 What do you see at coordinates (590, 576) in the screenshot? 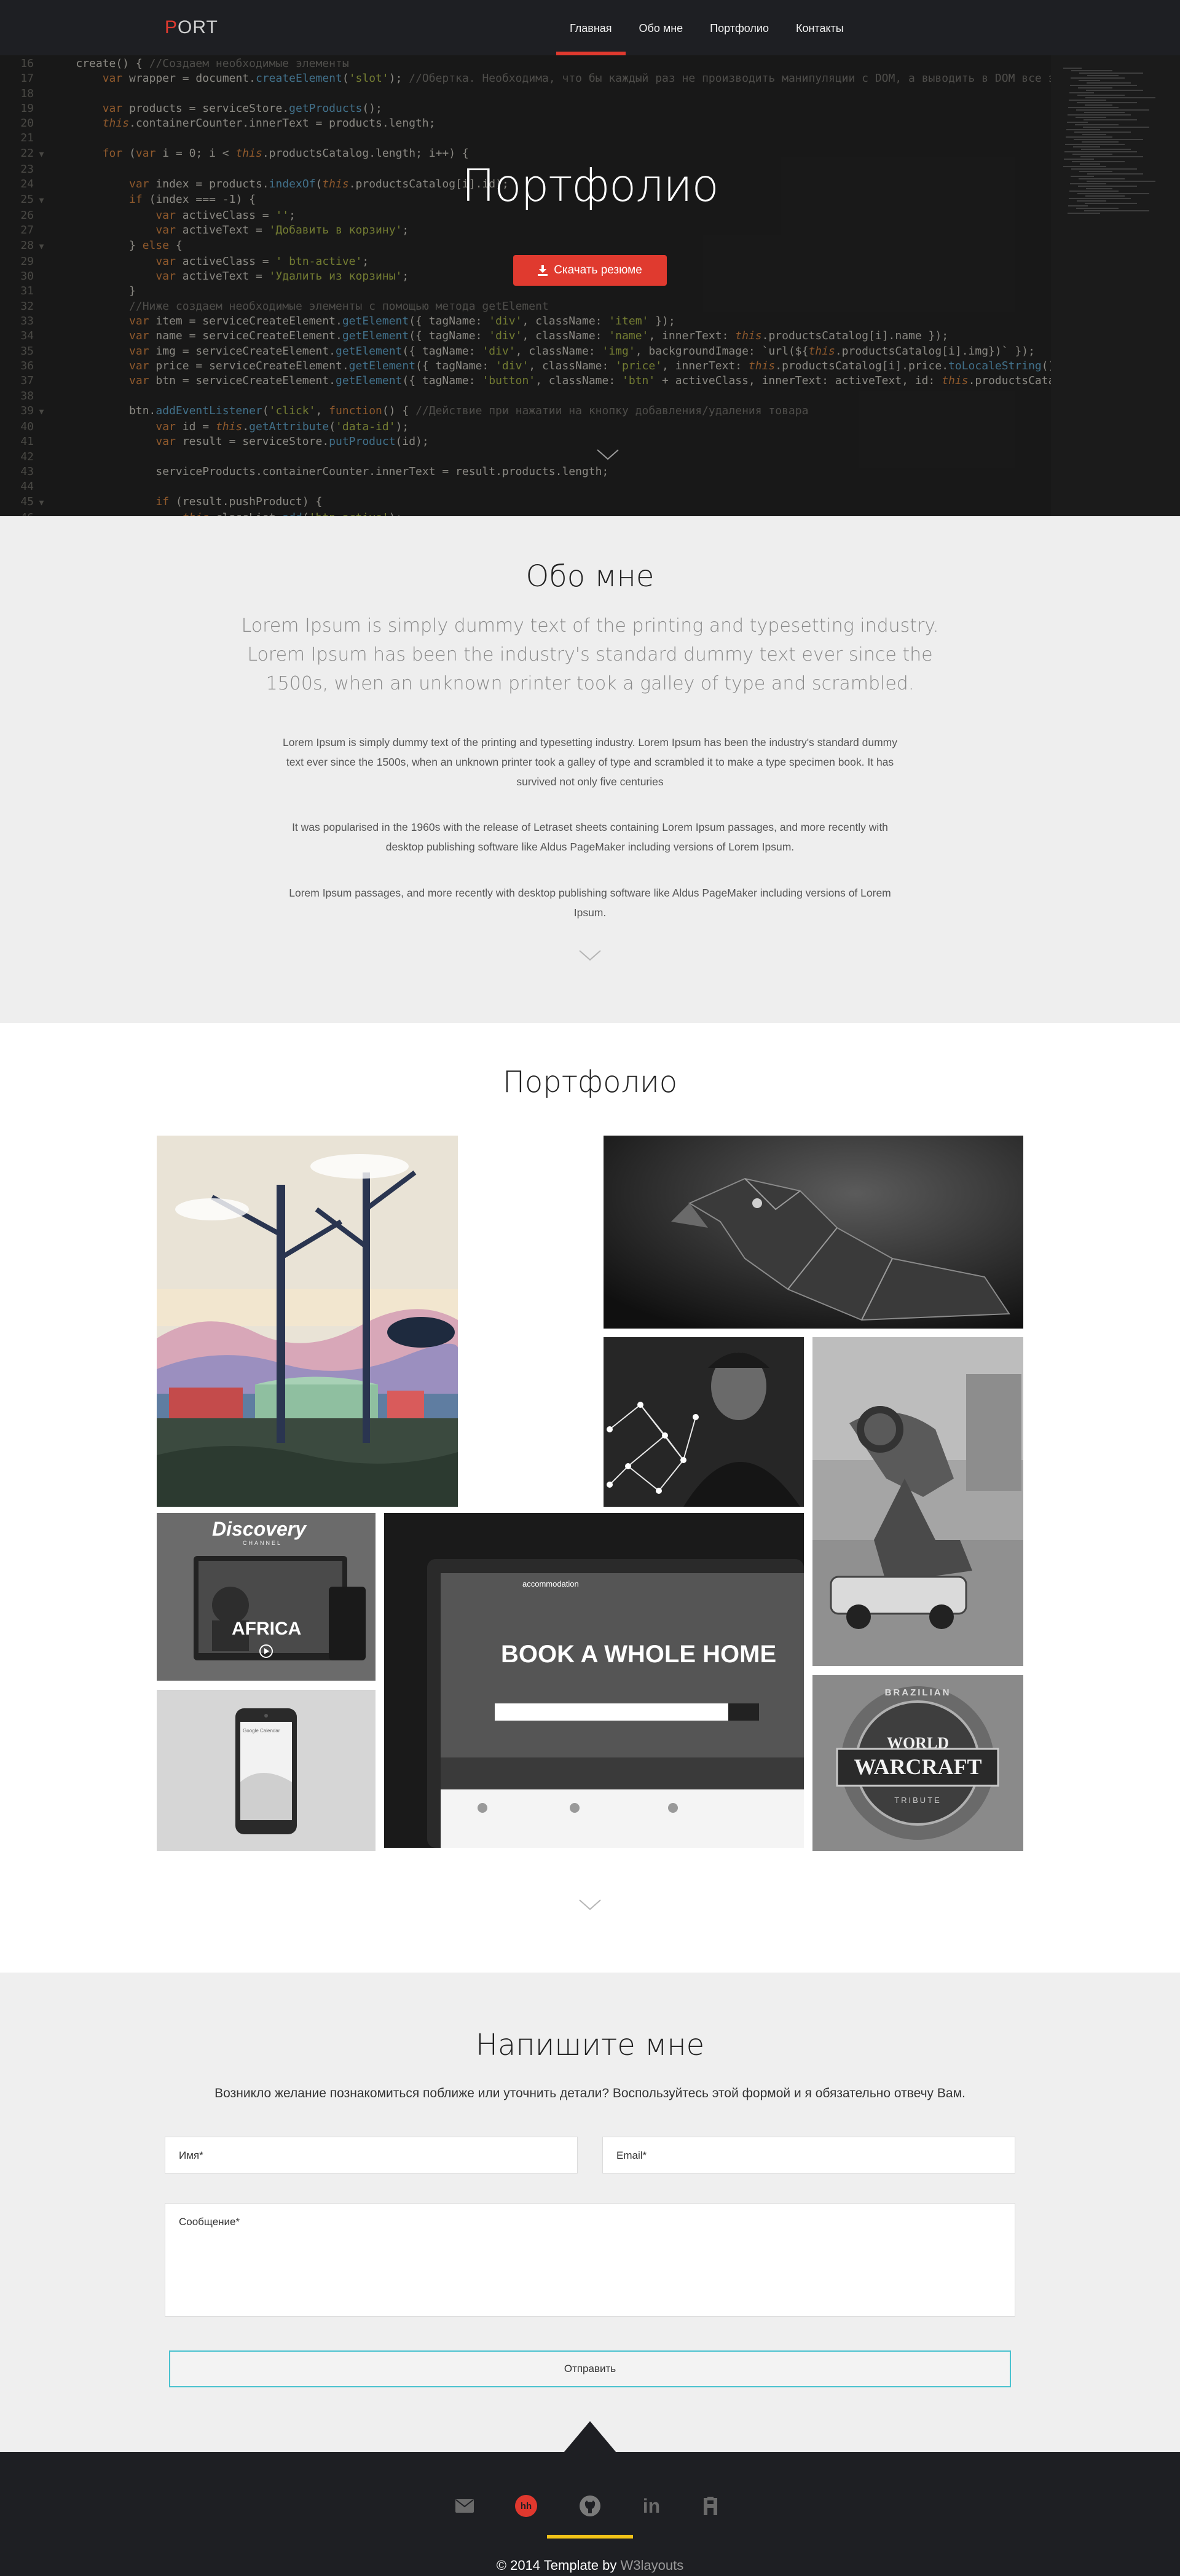
I see `about-title: Обо мне` at bounding box center [590, 576].